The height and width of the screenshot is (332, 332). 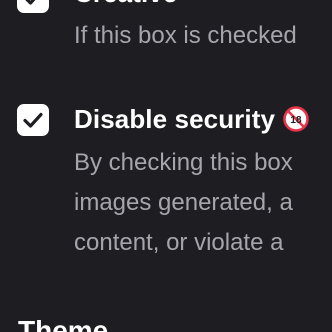 What do you see at coordinates (63, 323) in the screenshot?
I see `theme-section-heading: Theme` at bounding box center [63, 323].